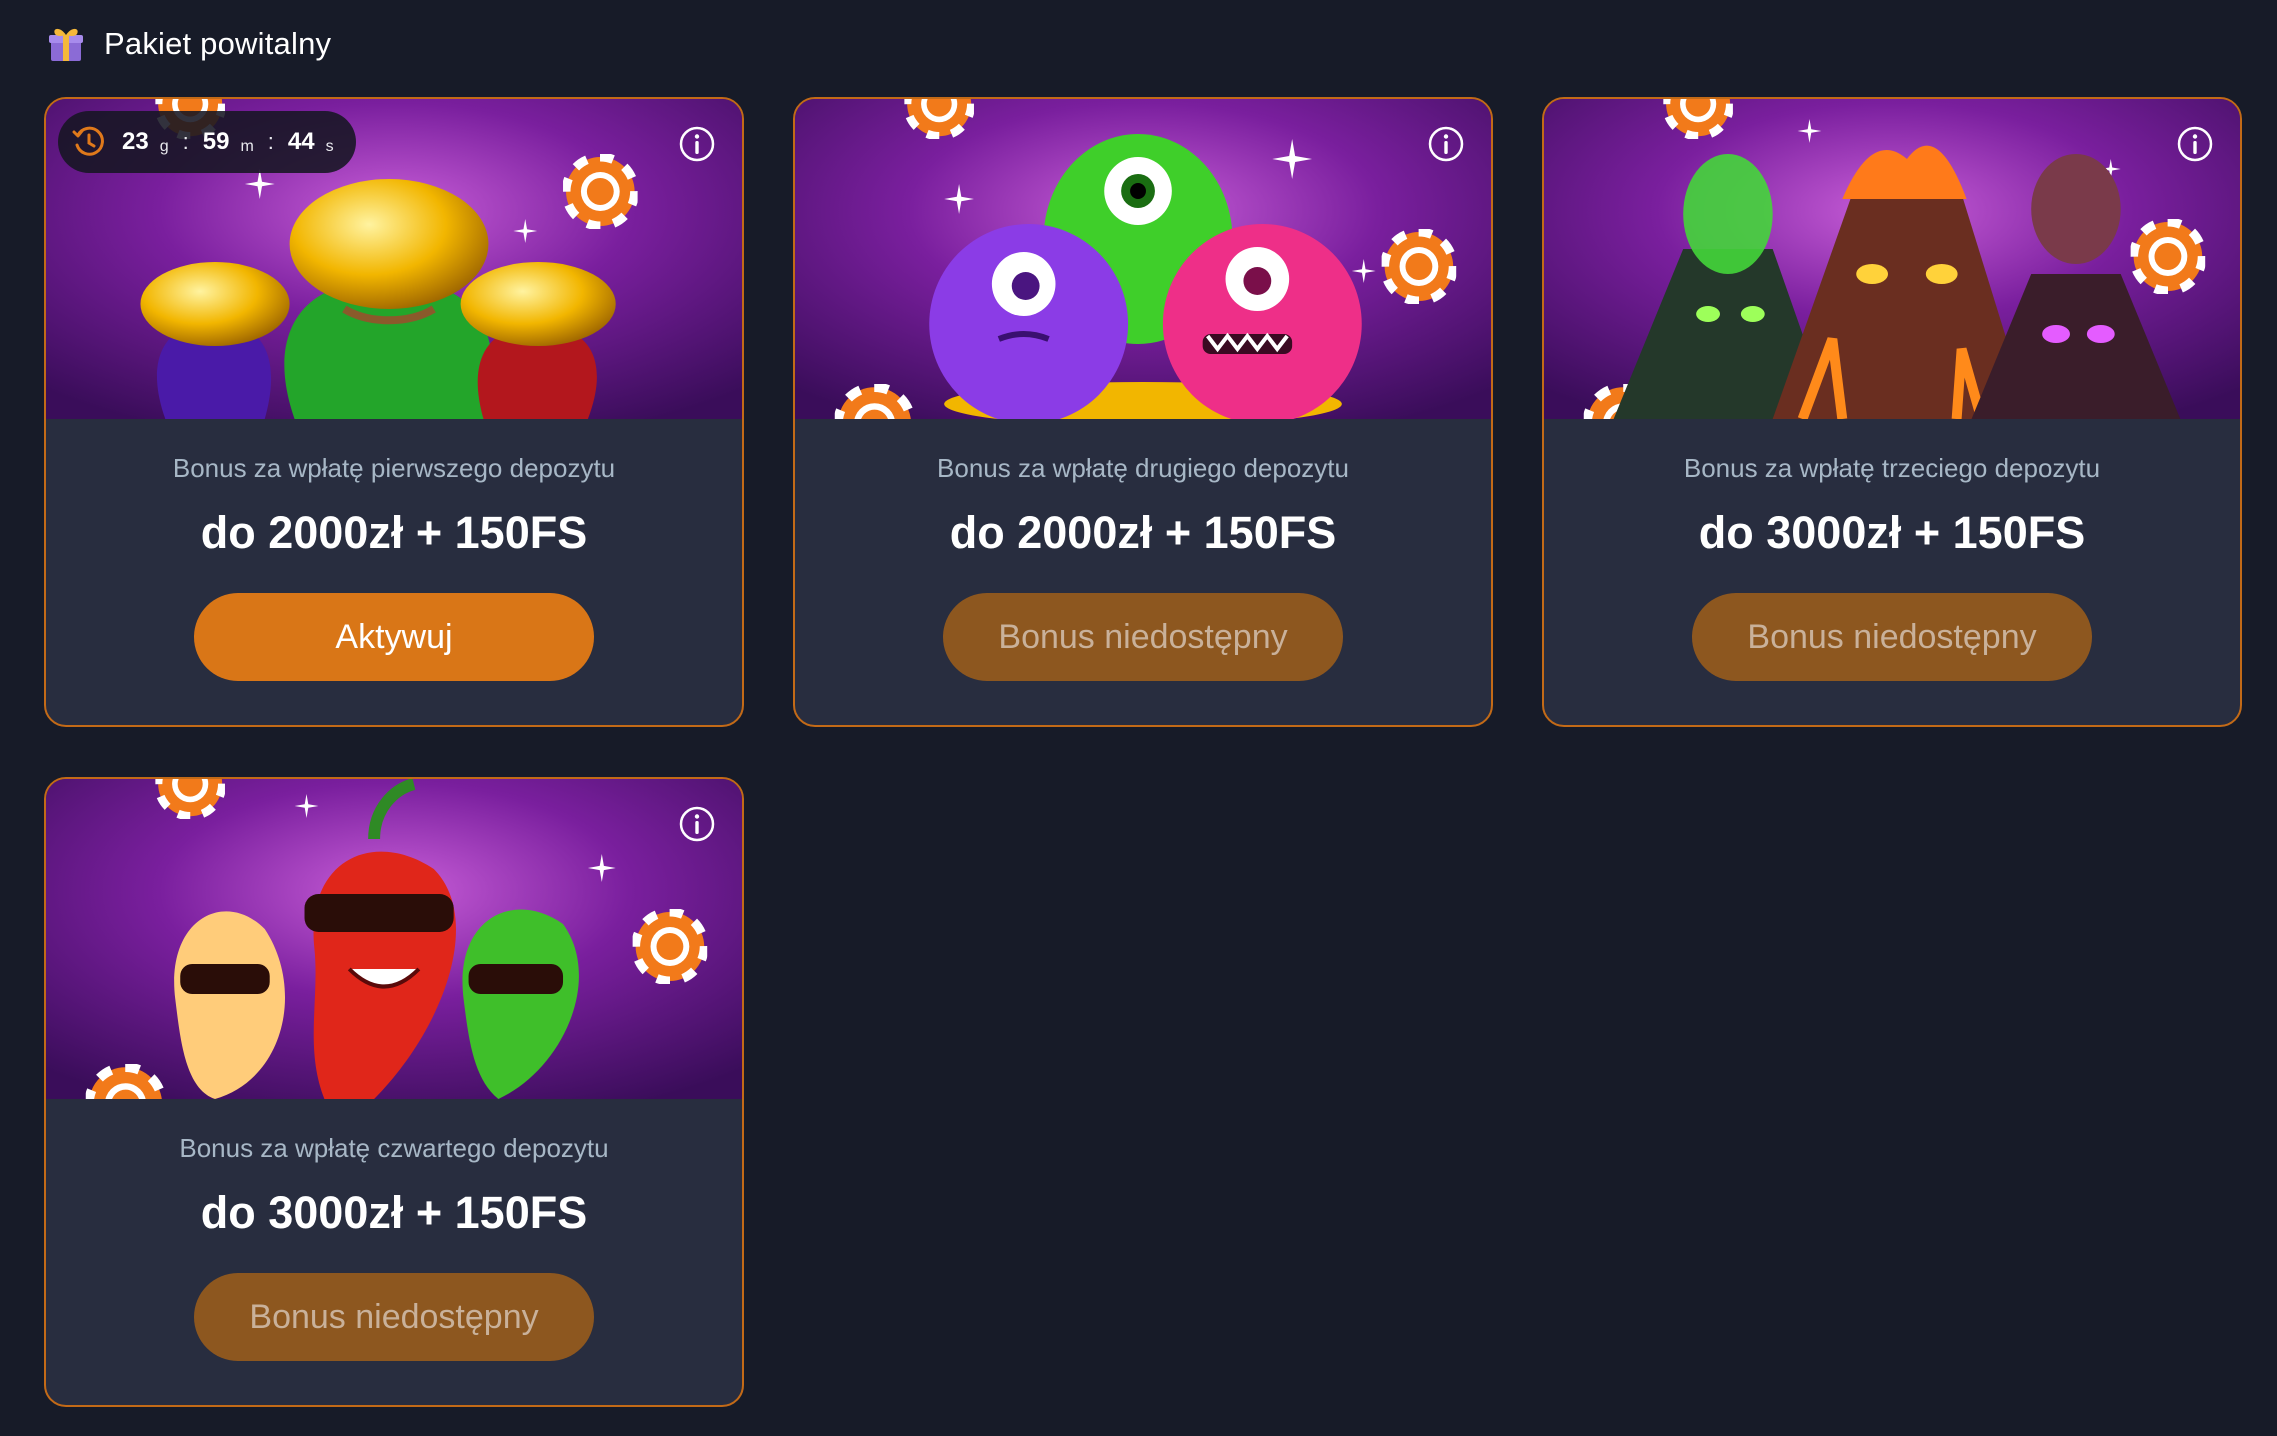 The width and height of the screenshot is (2277, 1436). What do you see at coordinates (88, 141) in the screenshot?
I see `clock-icon` at bounding box center [88, 141].